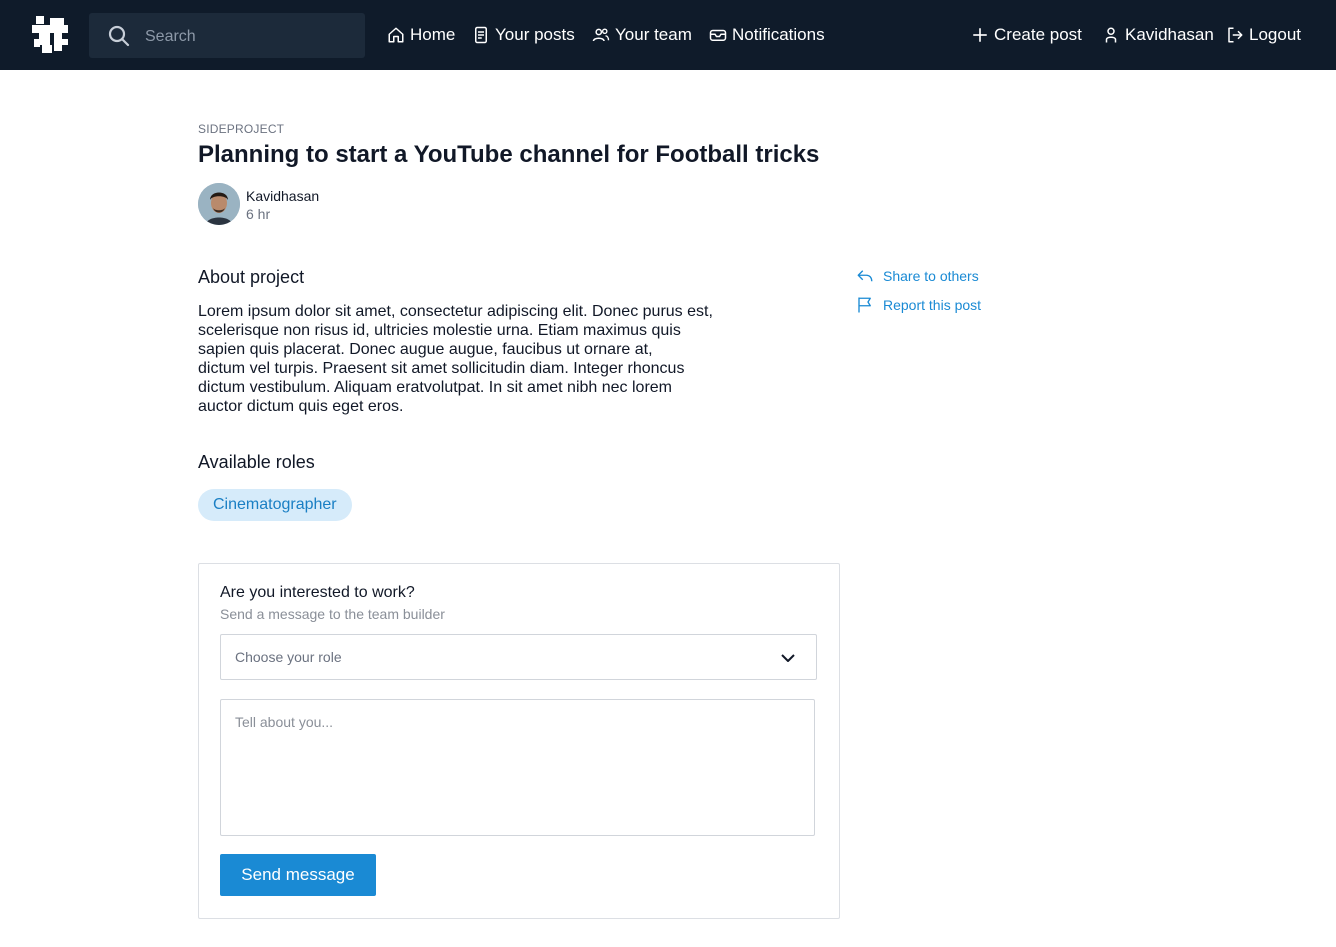 Image resolution: width=1336 pixels, height=947 pixels. I want to click on chevron-down-icon, so click(788, 658).